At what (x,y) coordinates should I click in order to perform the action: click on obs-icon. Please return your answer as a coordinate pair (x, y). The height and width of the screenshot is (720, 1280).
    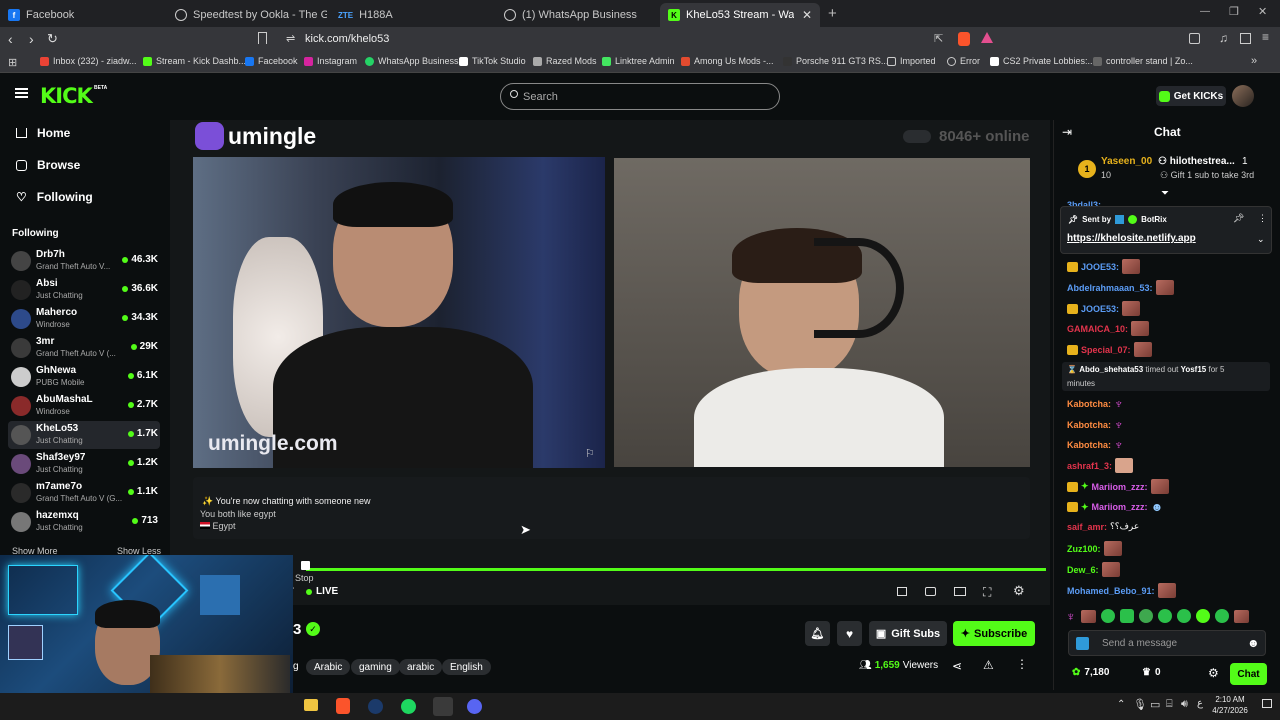
    Looking at the image, I should click on (443, 706).